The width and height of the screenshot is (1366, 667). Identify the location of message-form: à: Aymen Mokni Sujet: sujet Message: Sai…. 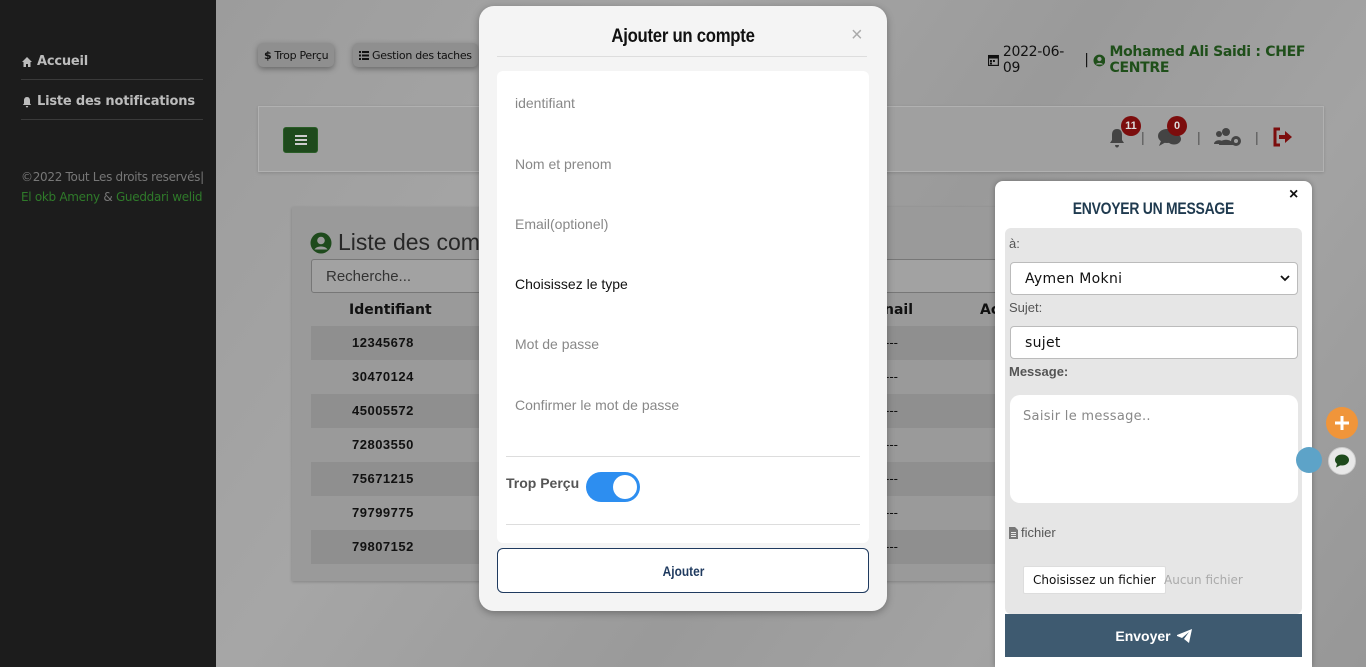
(1153, 421).